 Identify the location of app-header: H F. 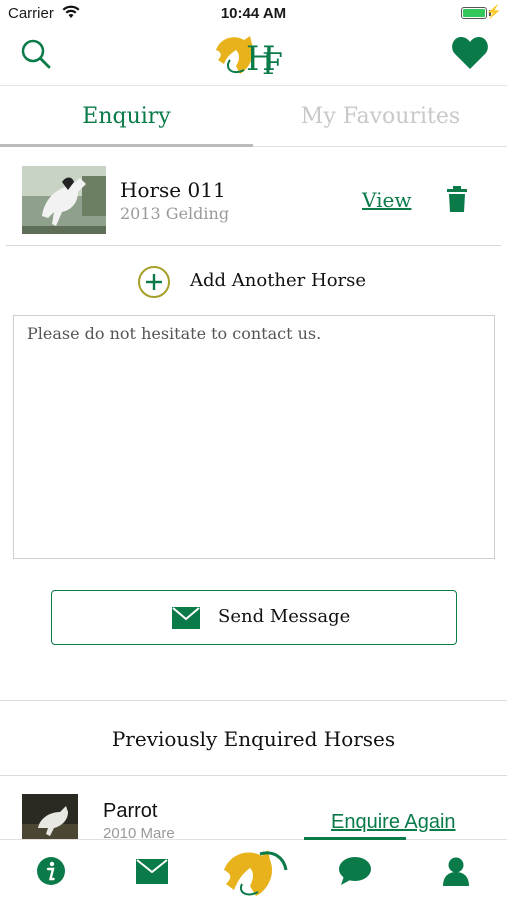
(253, 57).